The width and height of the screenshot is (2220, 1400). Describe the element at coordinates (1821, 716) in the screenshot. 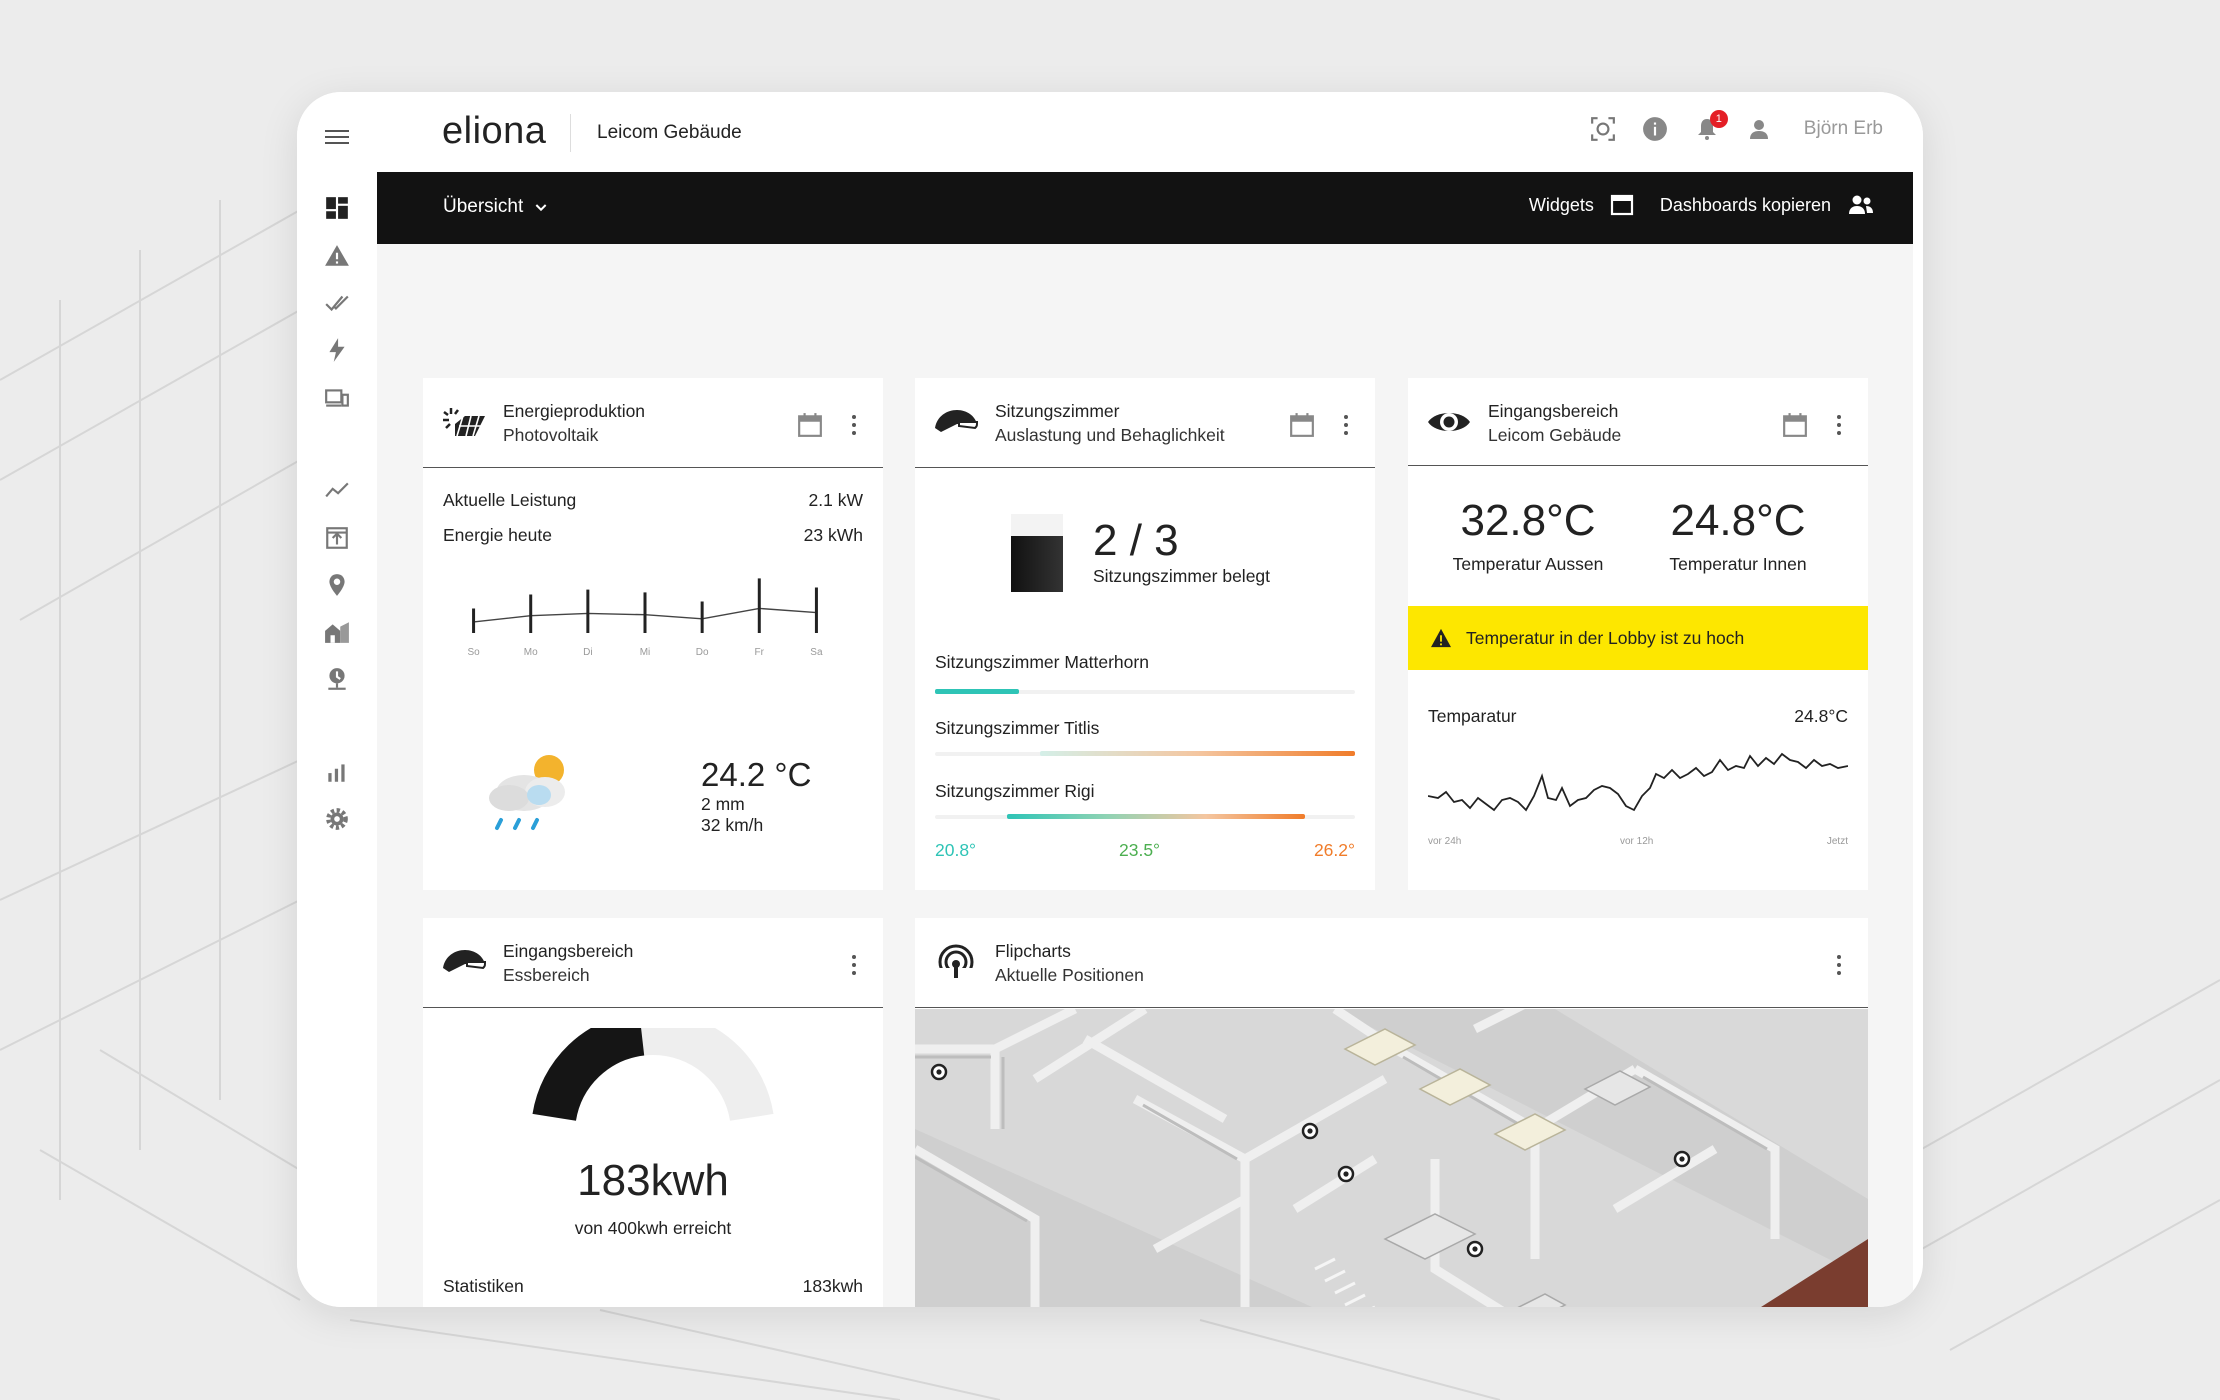

I see `temperature-chart-value: 24.8°C` at that location.